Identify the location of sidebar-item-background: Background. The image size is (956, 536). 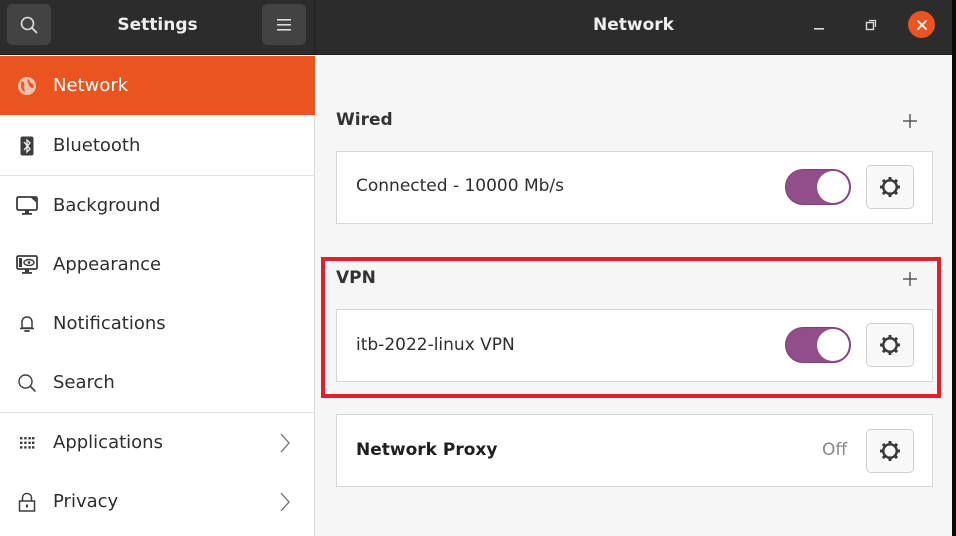
(157, 205).